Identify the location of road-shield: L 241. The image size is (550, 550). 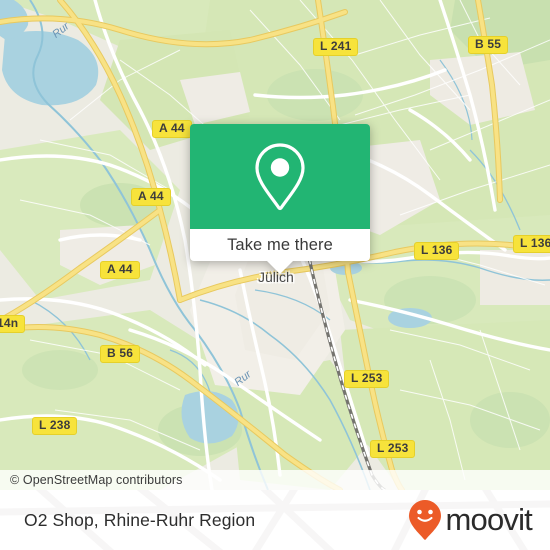
(336, 47).